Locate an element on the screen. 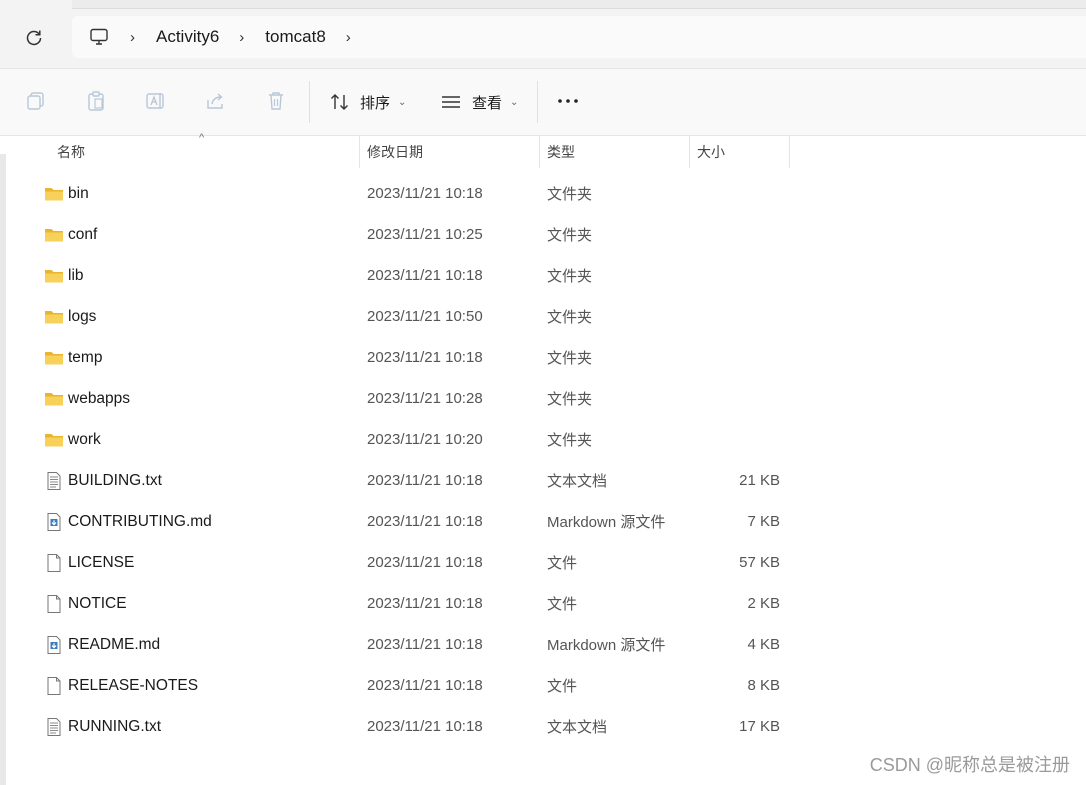 The height and width of the screenshot is (785, 1086). sort-button: 排序 ⌄ is located at coordinates (368, 102).